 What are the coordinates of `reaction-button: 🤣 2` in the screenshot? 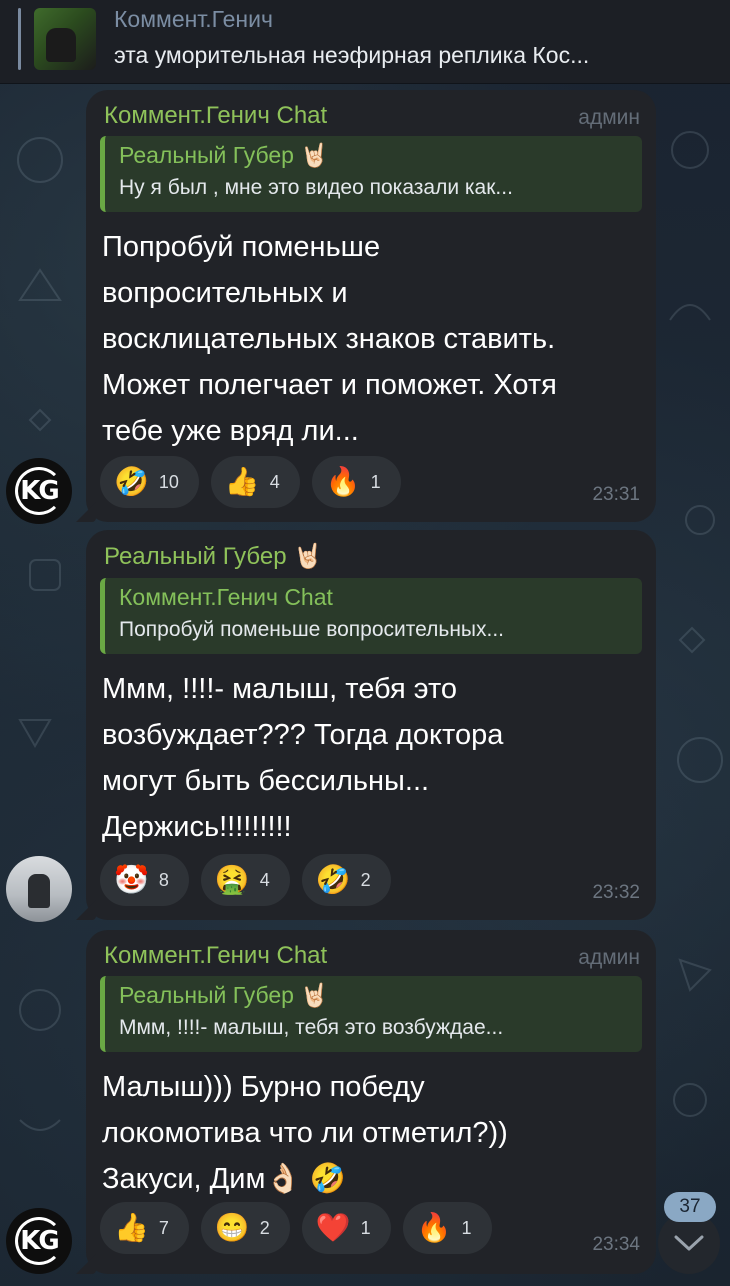 It's located at (346, 880).